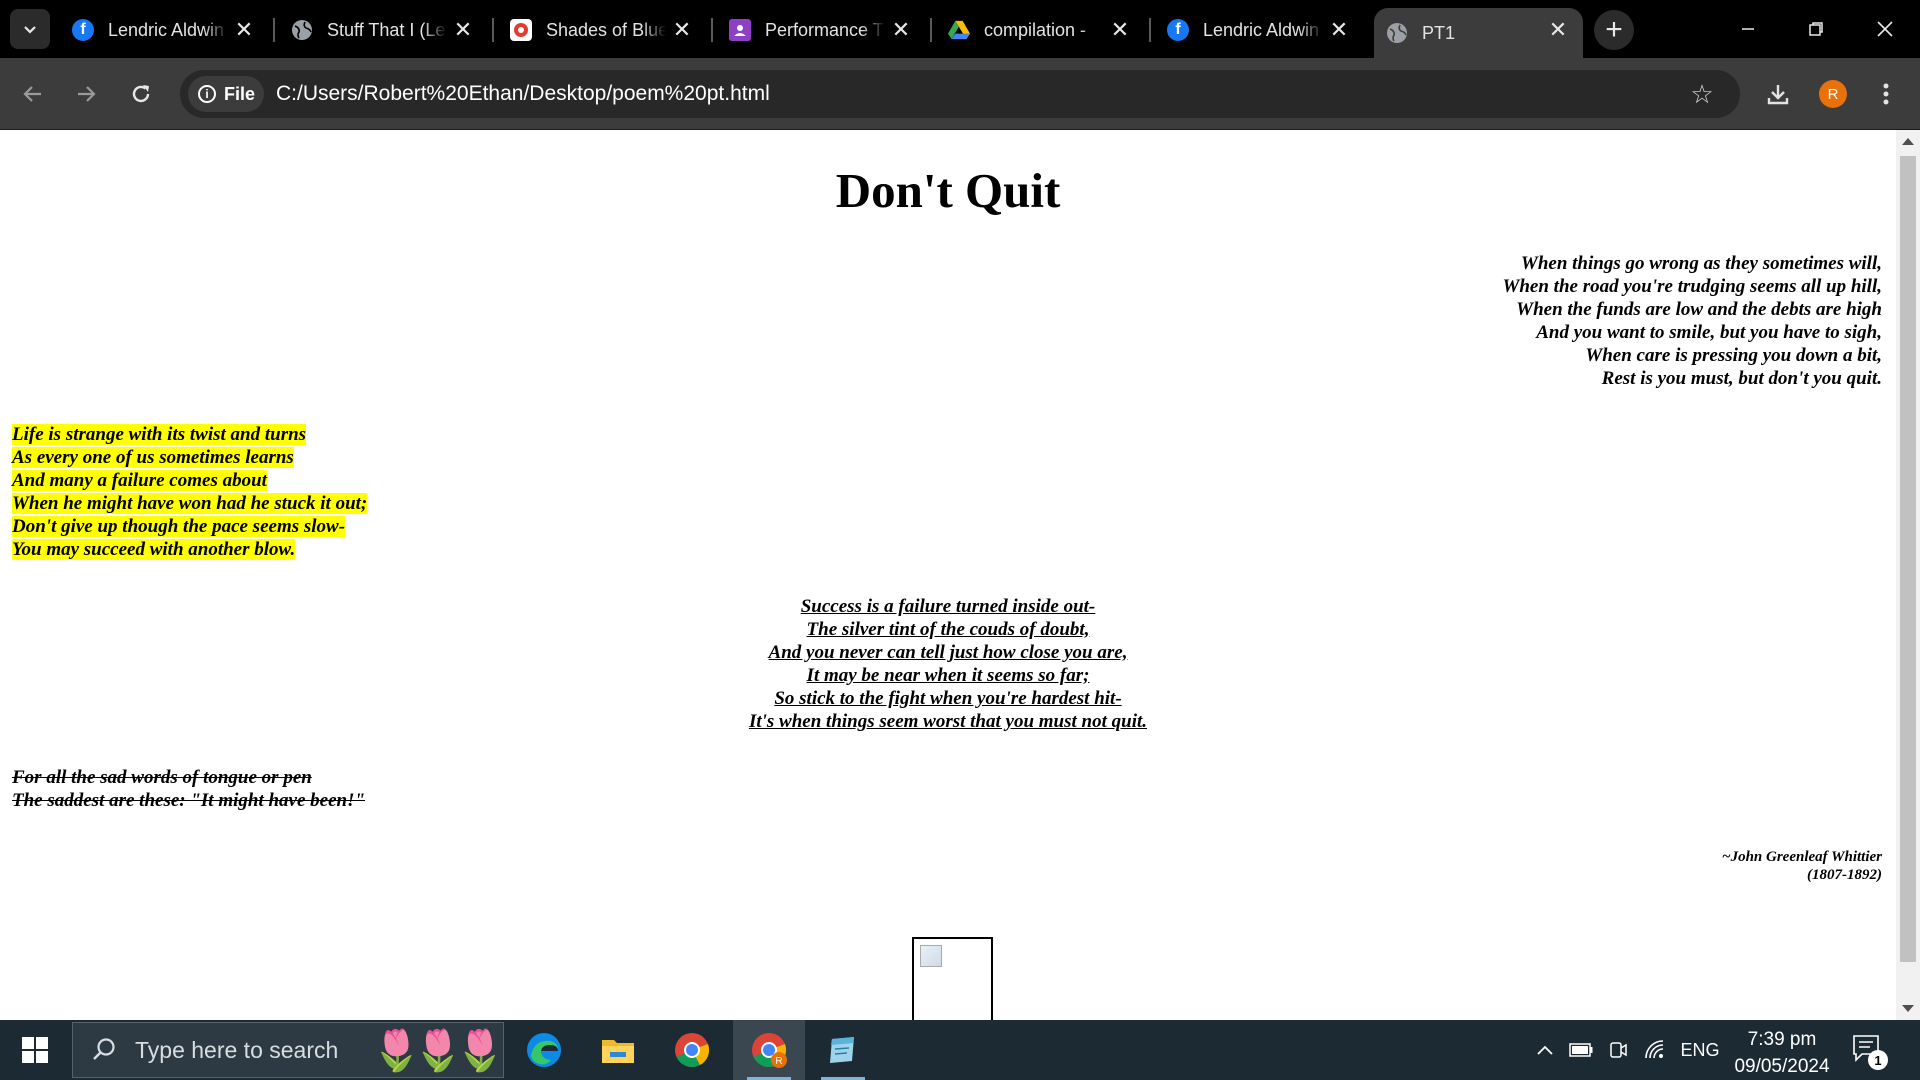 The height and width of the screenshot is (1080, 1920). Describe the element at coordinates (226, 94) in the screenshot. I see `site-info-chip: i File` at that location.